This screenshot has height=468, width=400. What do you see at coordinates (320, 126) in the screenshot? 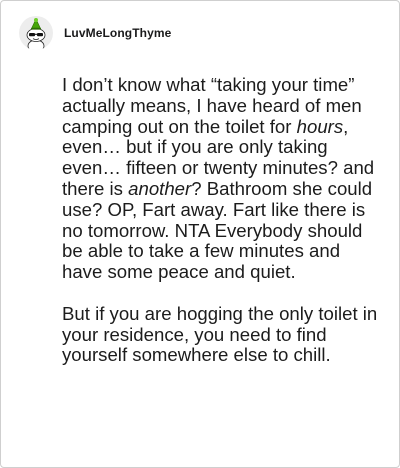
I see `comment-emphasis: hours` at bounding box center [320, 126].